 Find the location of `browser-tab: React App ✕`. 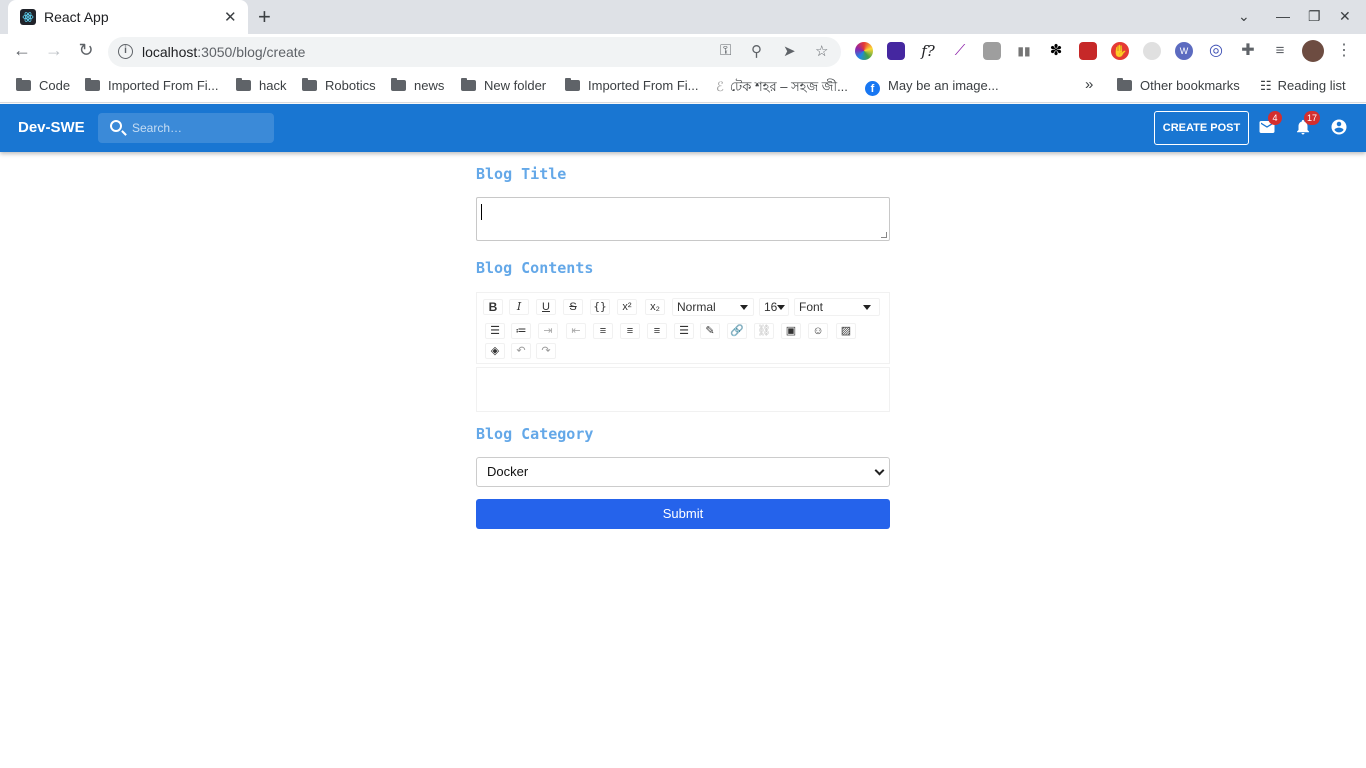

browser-tab: React App ✕ is located at coordinates (128, 17).